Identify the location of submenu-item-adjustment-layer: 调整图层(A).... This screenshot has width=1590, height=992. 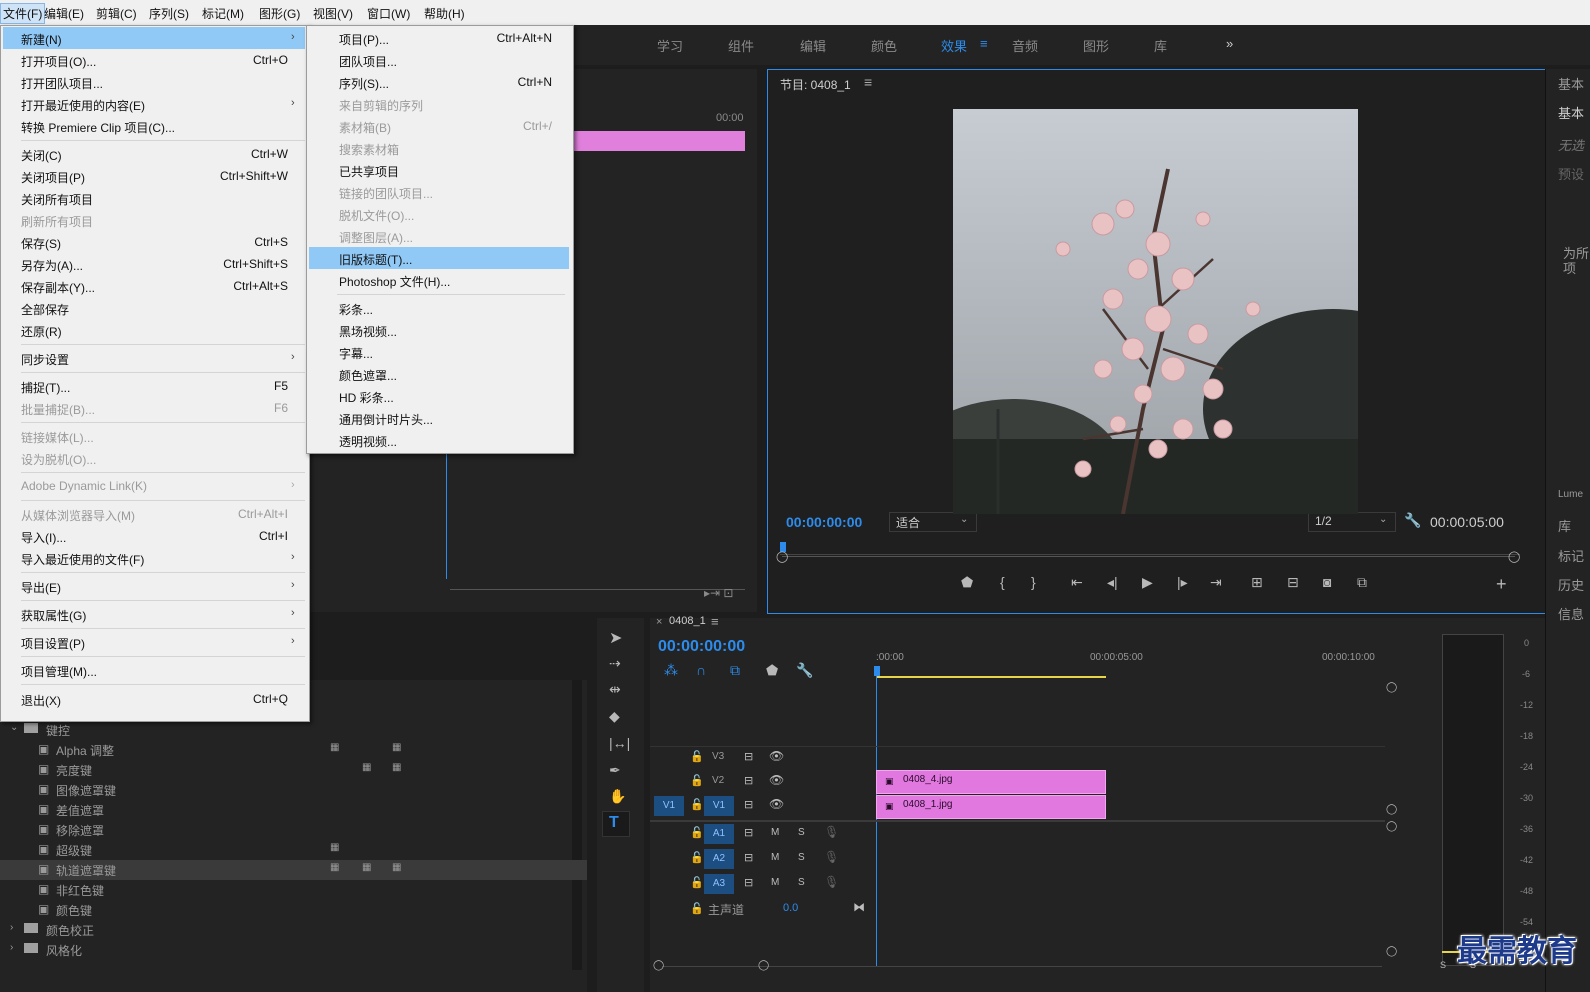
(439, 236).